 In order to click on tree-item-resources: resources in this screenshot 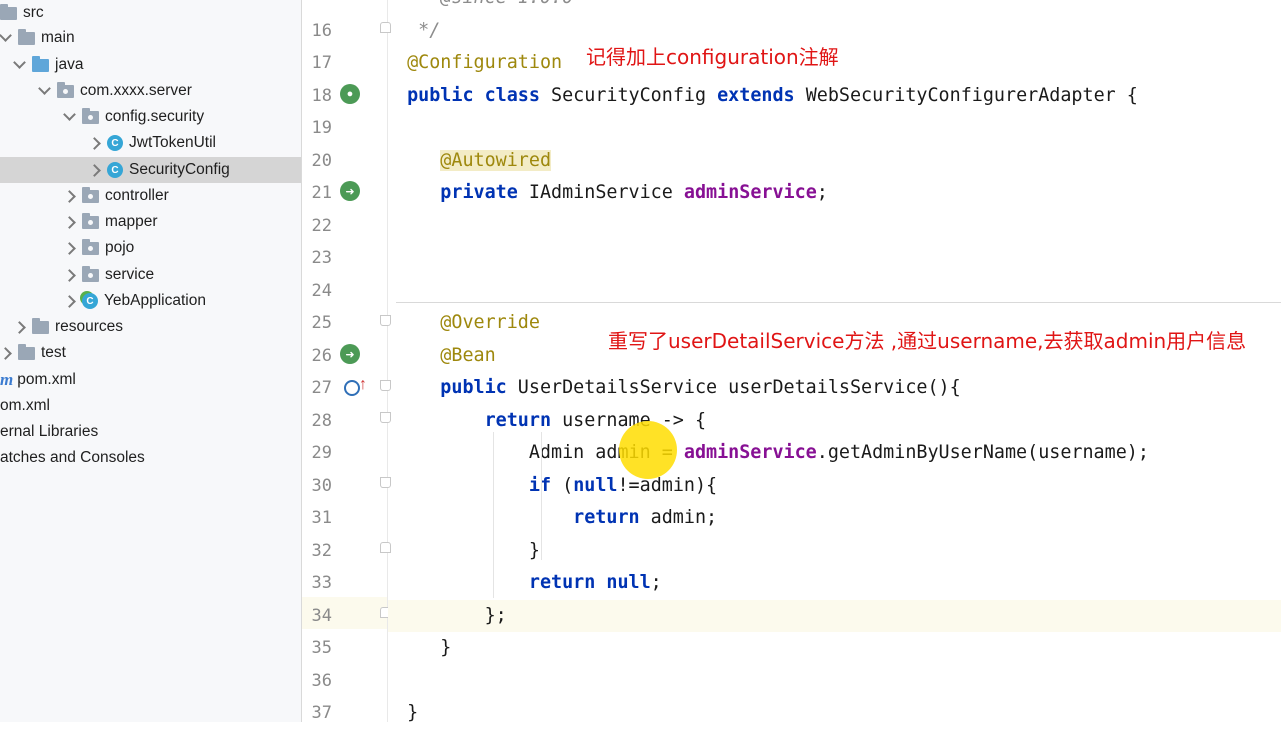, I will do `click(150, 327)`.